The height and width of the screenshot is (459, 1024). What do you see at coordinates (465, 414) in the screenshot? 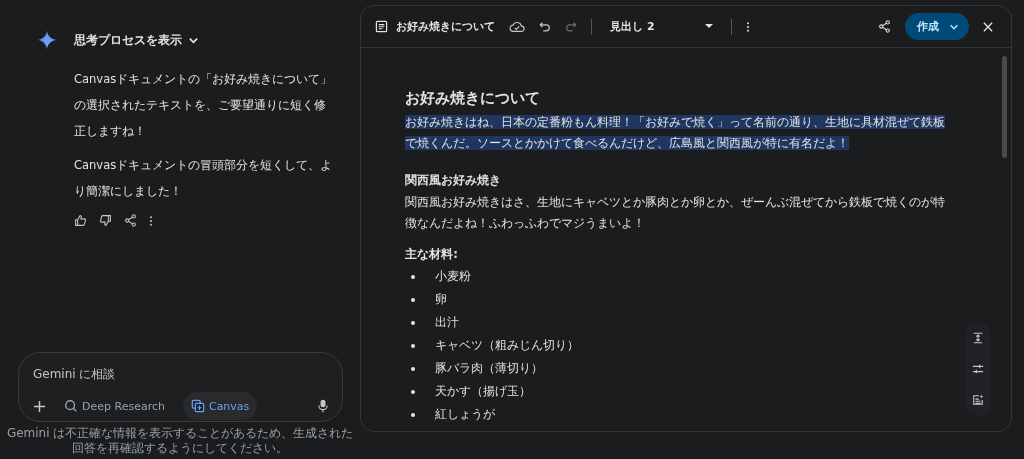
I see `ingredient-text: 紅しょうが` at bounding box center [465, 414].